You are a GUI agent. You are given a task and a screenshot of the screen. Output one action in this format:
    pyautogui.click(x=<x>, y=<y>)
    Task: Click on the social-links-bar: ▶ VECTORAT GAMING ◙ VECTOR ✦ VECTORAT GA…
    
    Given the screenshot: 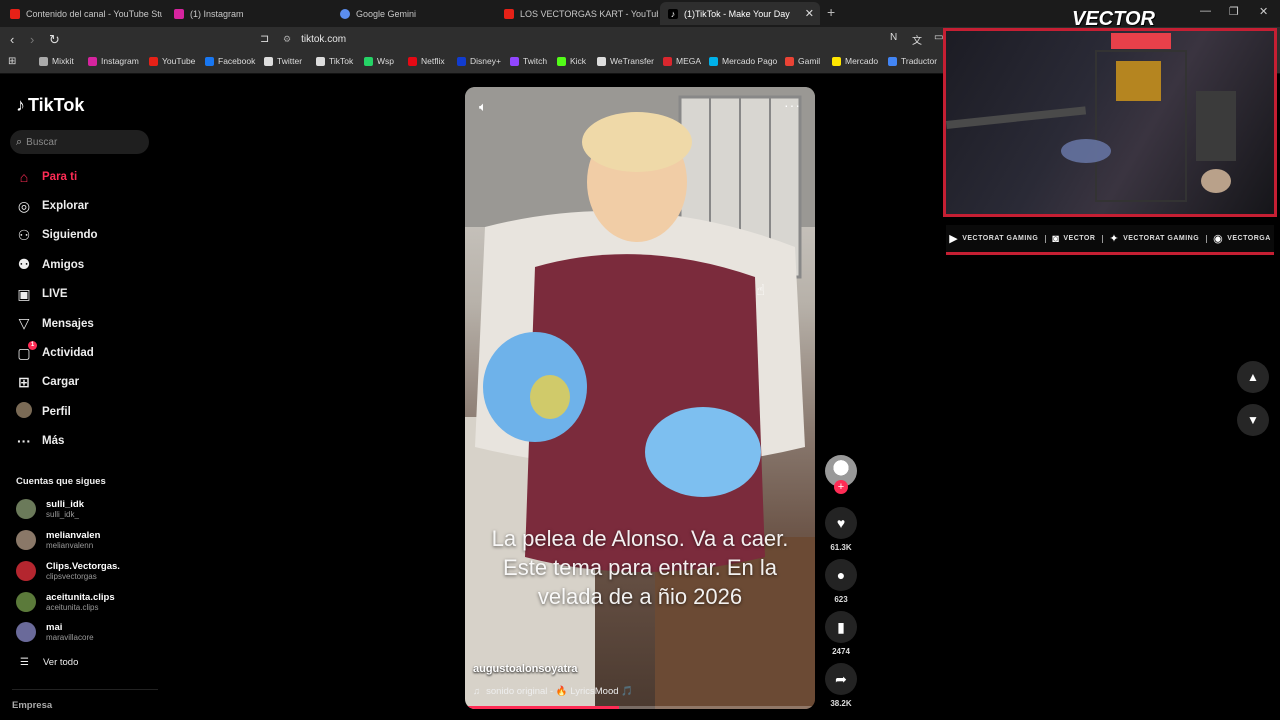 What is the action you would take?
    pyautogui.click(x=1110, y=240)
    